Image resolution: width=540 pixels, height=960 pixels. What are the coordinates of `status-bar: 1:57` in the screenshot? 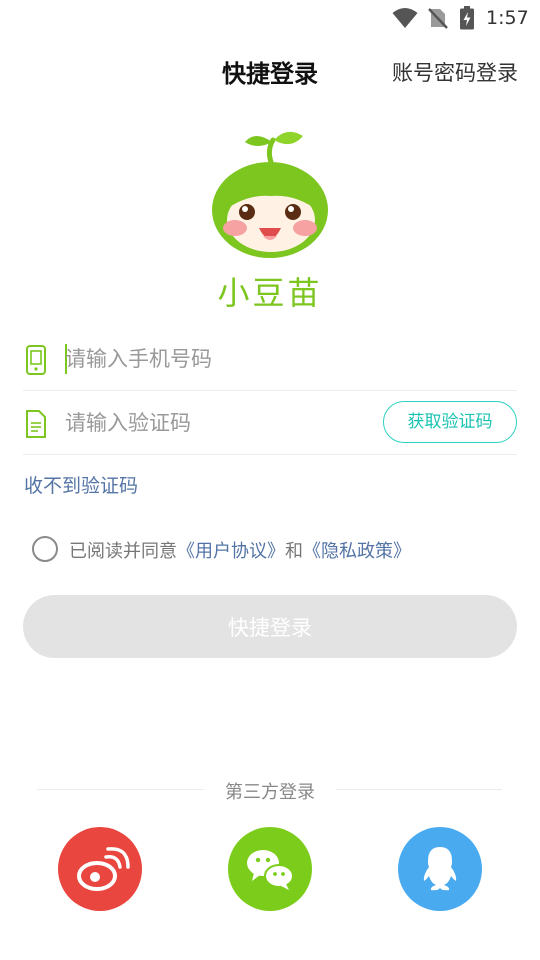 It's located at (270, 18).